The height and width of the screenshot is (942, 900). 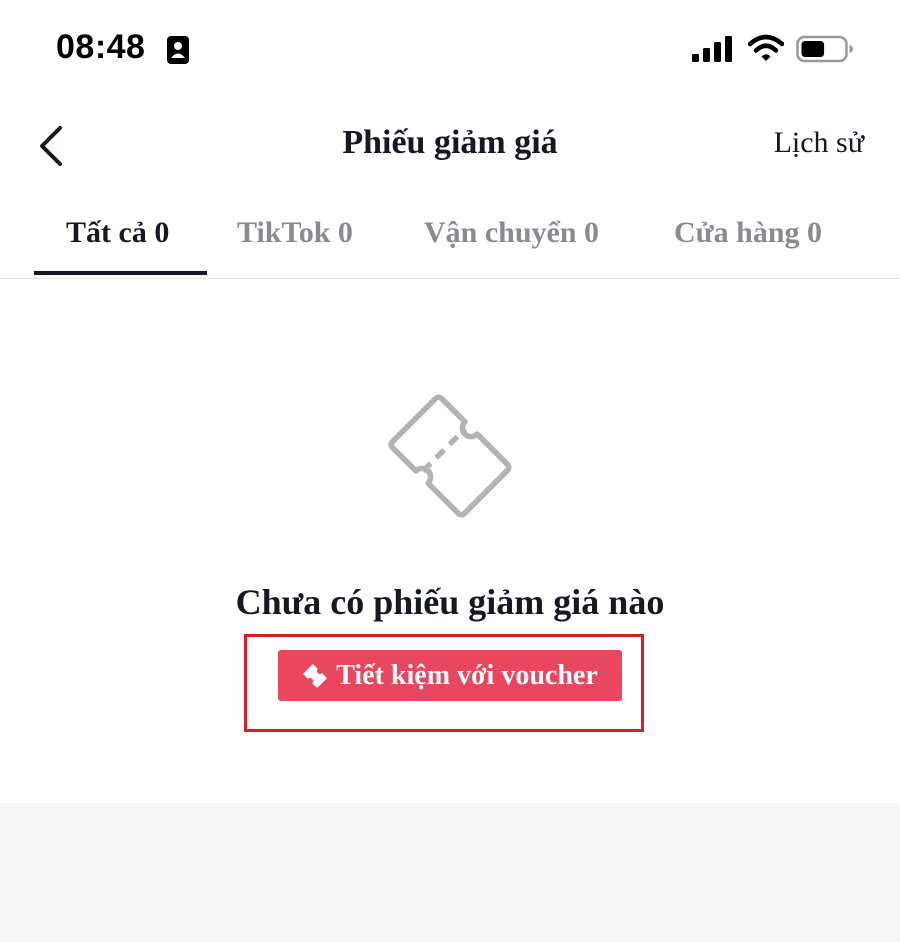 I want to click on nav-bar: Phiếu giảm giá Lịch sử, so click(x=450, y=145).